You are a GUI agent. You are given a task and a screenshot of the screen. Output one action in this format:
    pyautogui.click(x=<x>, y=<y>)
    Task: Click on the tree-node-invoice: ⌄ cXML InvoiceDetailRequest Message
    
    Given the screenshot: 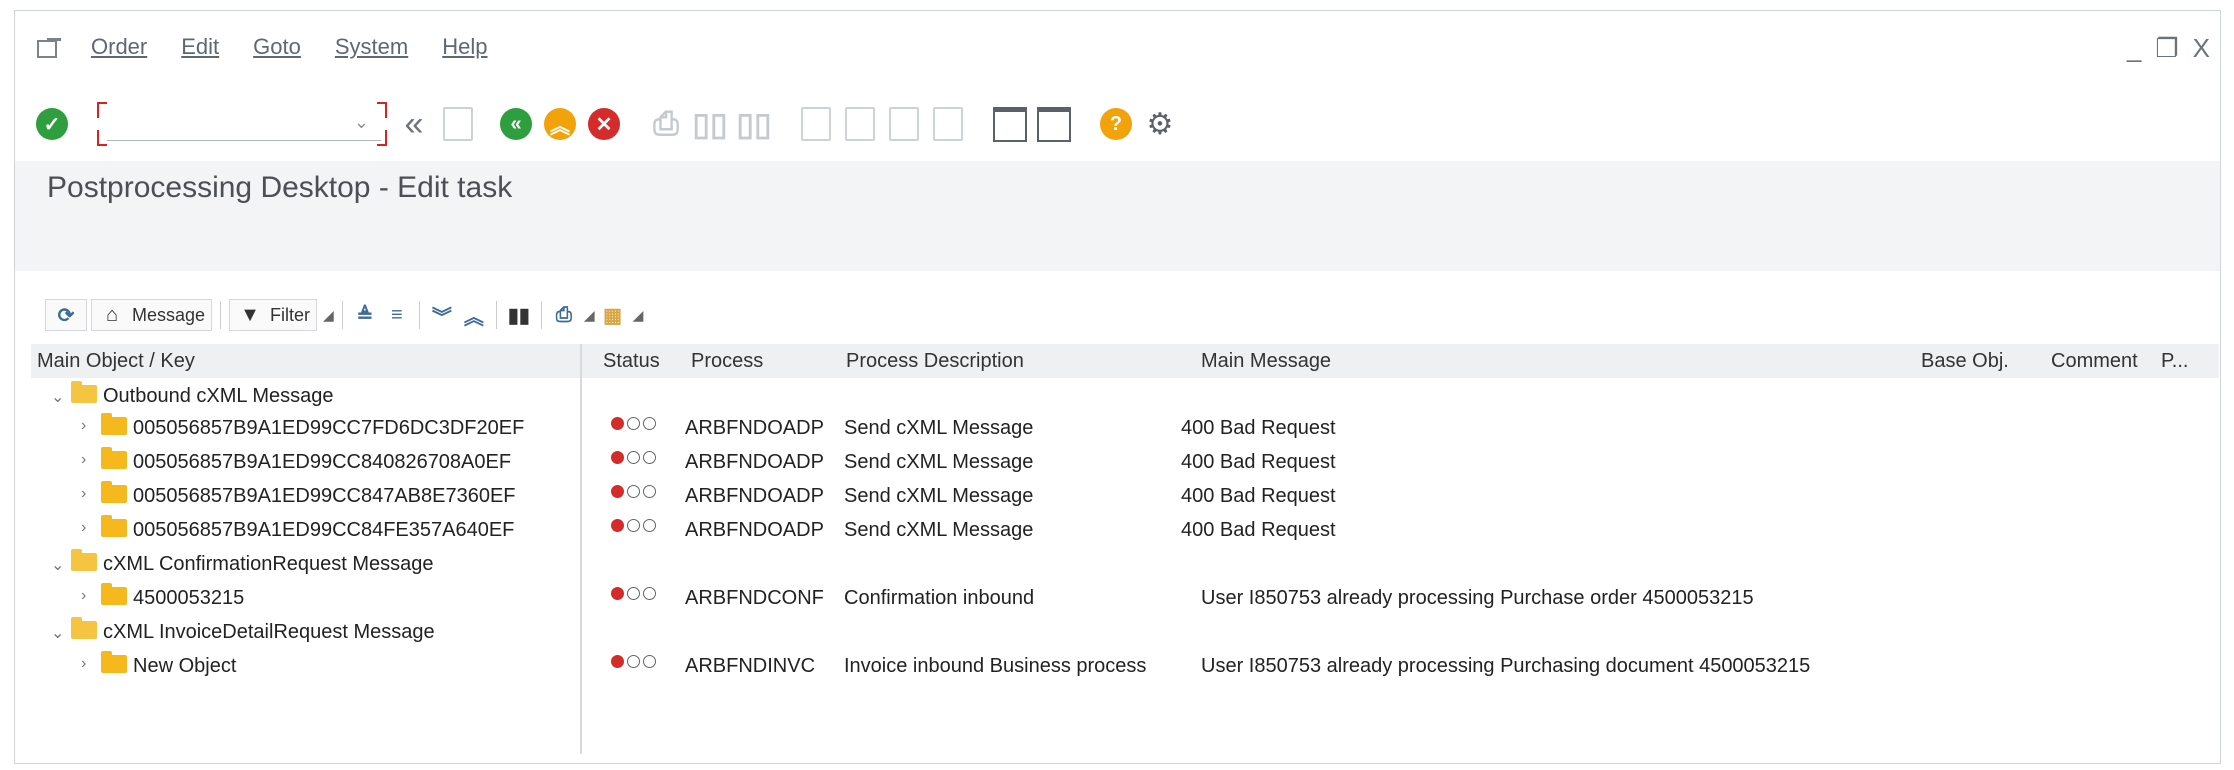 What is the action you would take?
    pyautogui.click(x=1125, y=633)
    